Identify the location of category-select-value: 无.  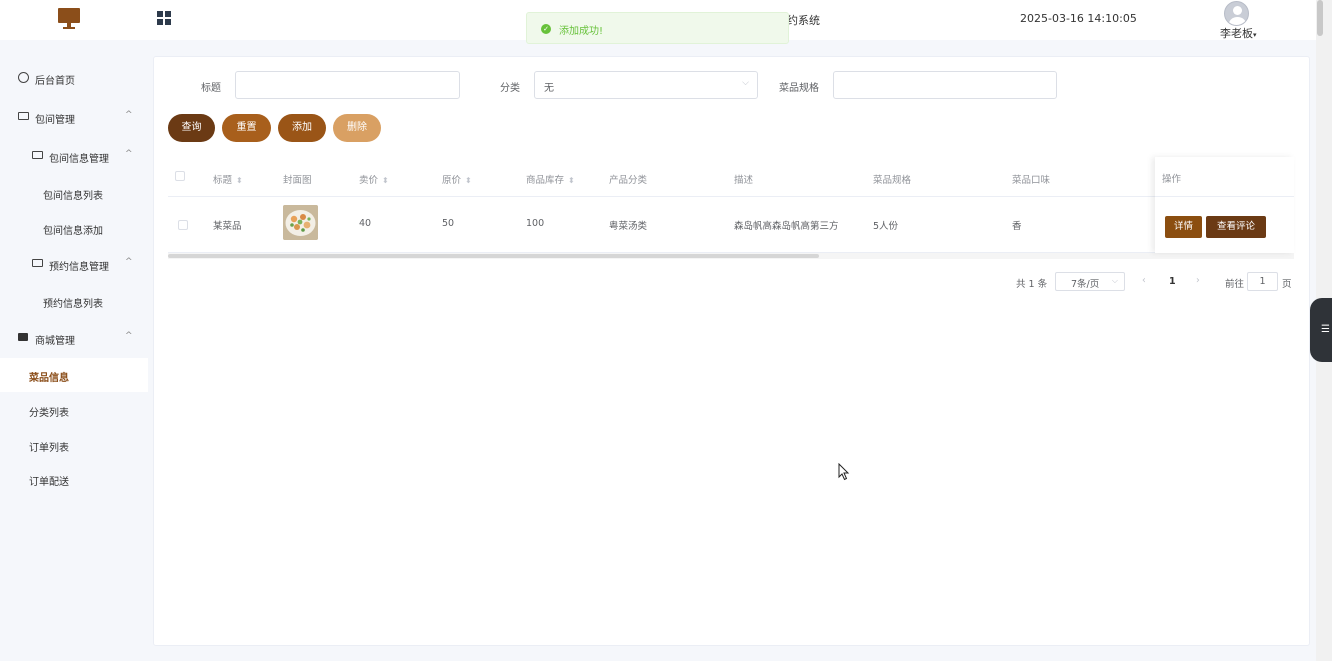
(549, 88).